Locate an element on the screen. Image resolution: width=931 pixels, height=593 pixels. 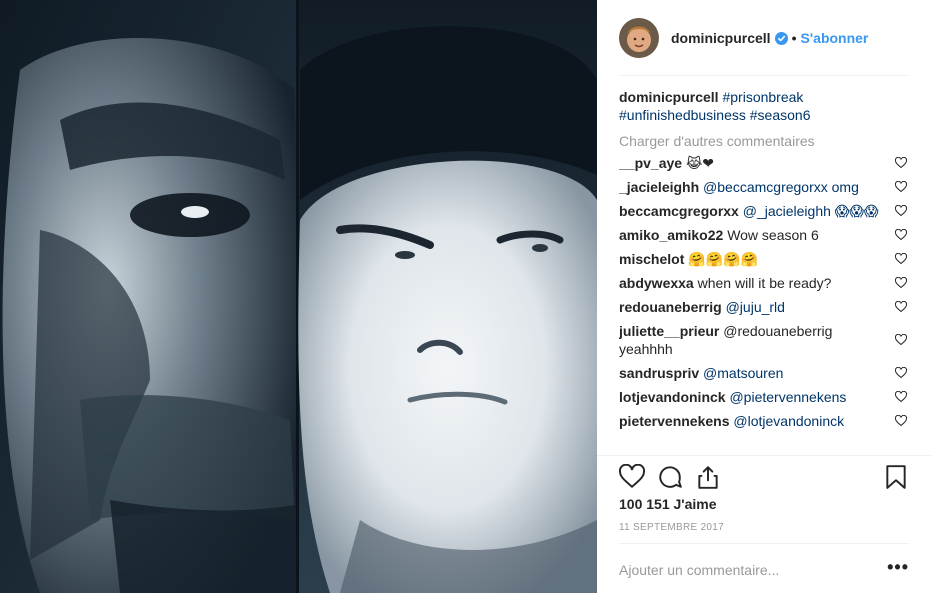
comment-item: abdywexxa when will it be ready? is located at coordinates (764, 283).